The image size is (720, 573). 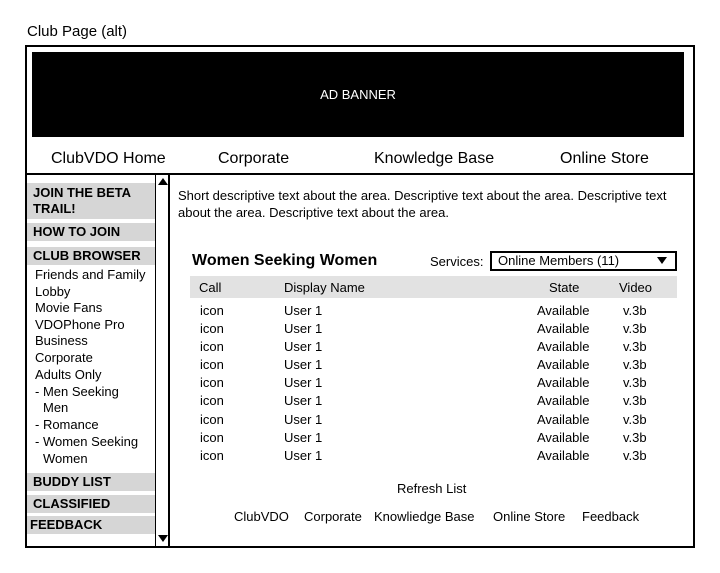 What do you see at coordinates (67, 425) in the screenshot?
I see `sidebar-item-romance: - Romance` at bounding box center [67, 425].